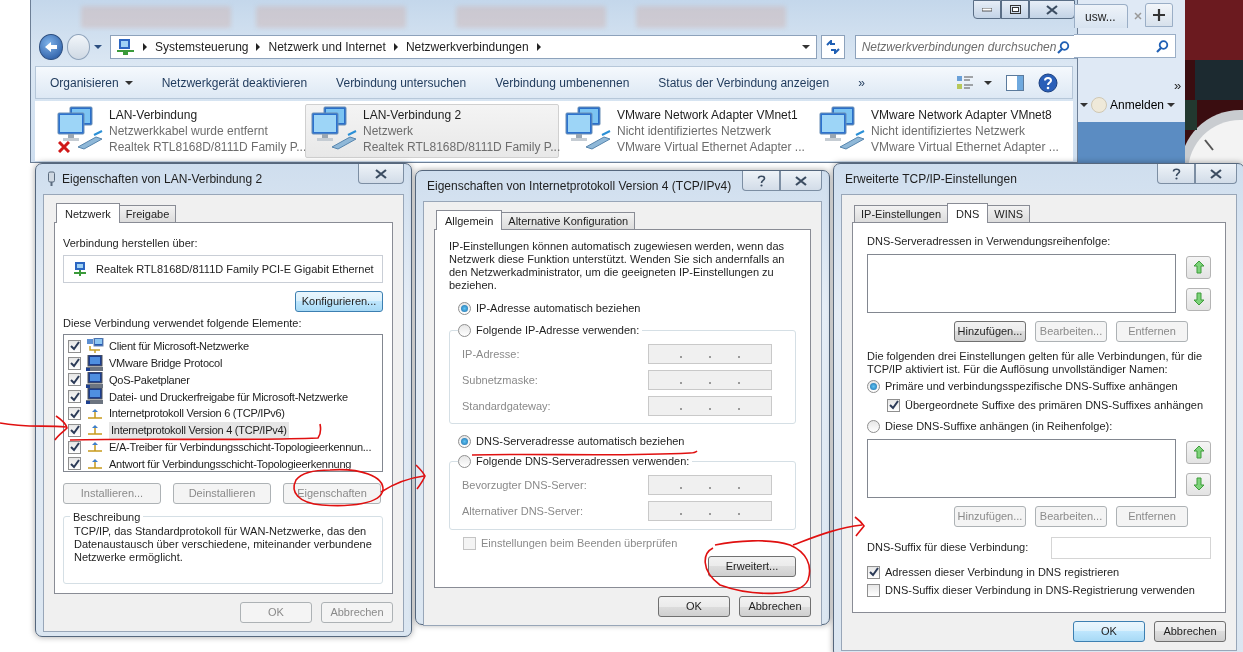 Image resolution: width=1243 pixels, height=652 pixels. What do you see at coordinates (199, 430) in the screenshot?
I see `list-item: Internetprotokoll Version 4 (TCP/IPv4)` at bounding box center [199, 430].